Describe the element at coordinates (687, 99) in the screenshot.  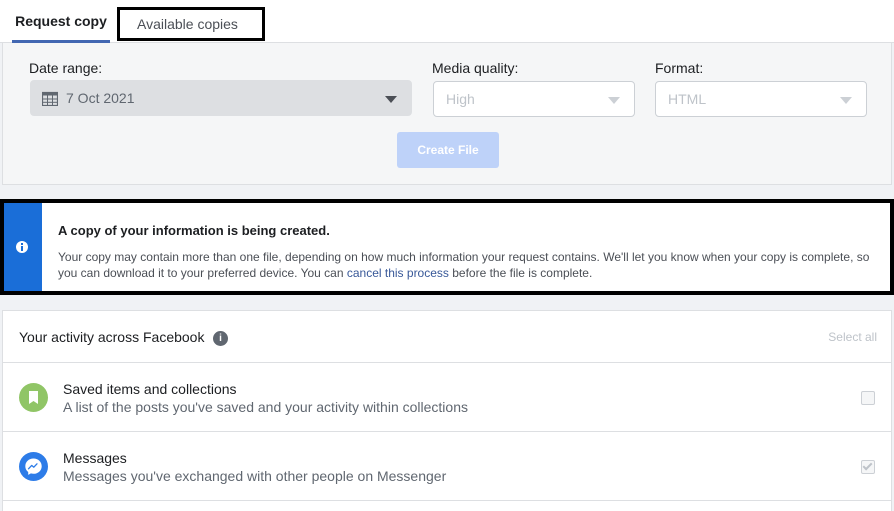
I see `format-value: HTML` at that location.